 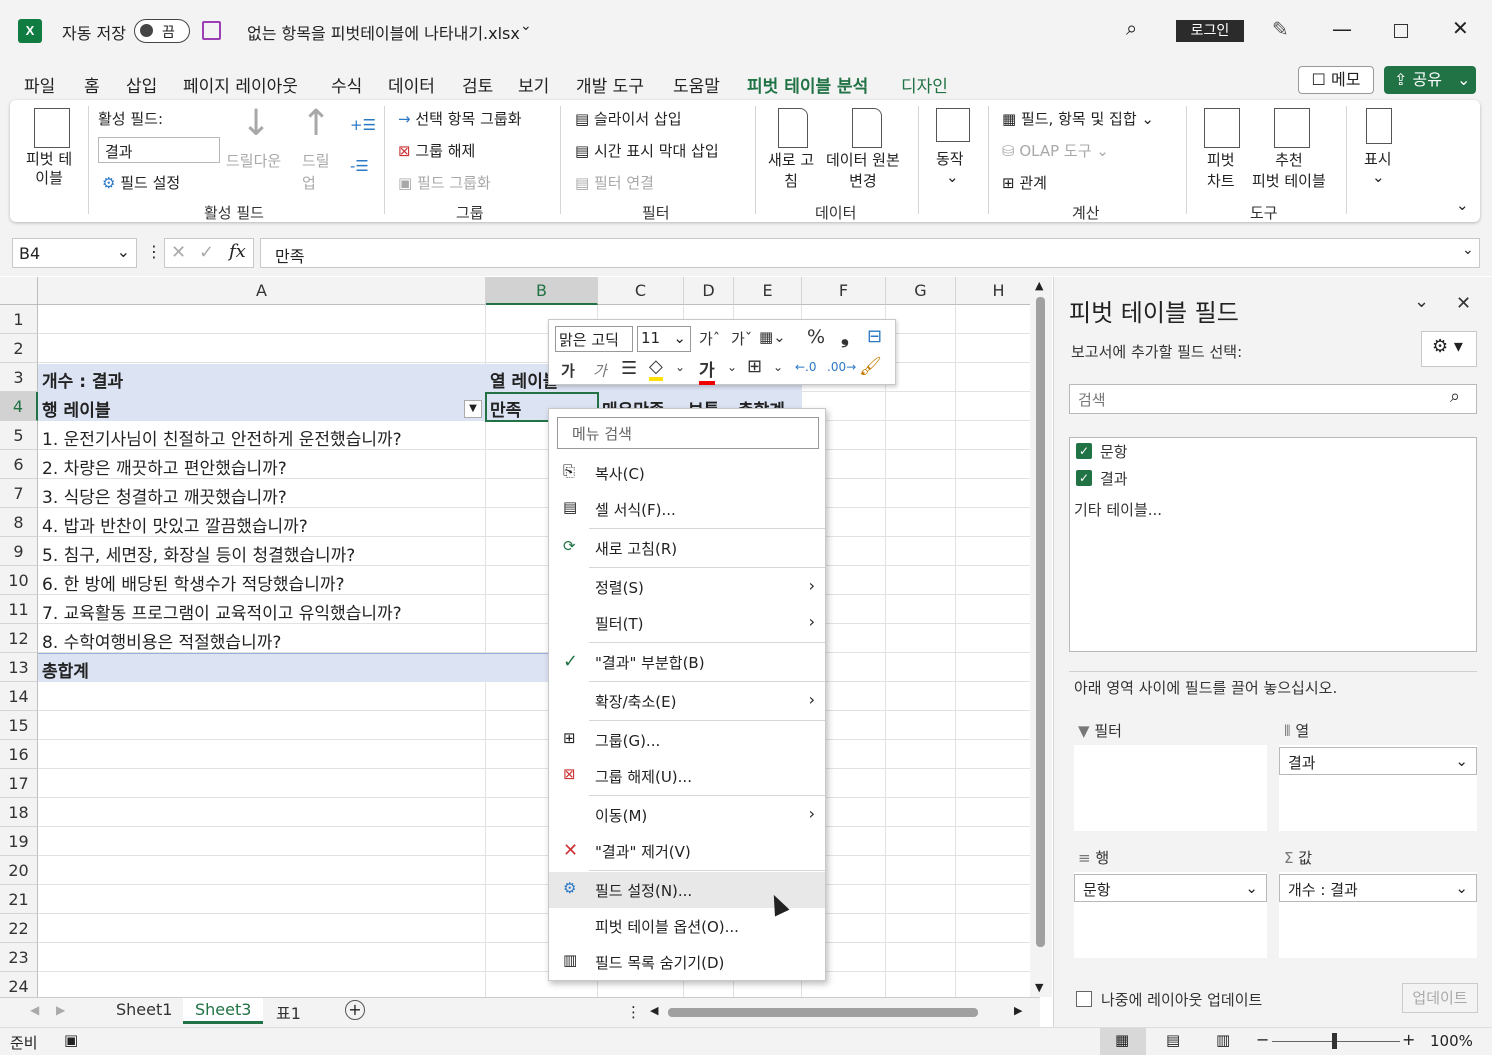 I want to click on menu-search-input: 메뉴 검색, so click(x=688, y=433).